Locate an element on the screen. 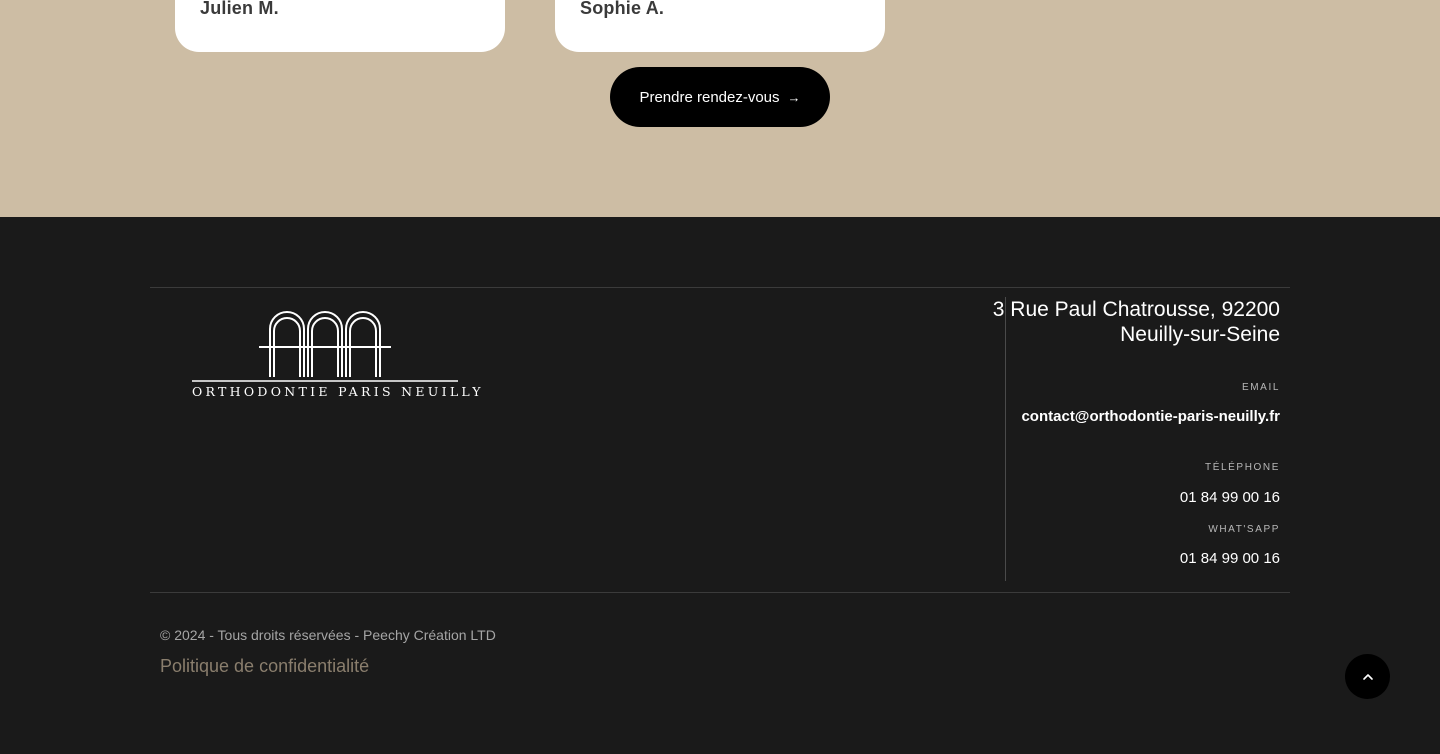 Image resolution: width=1440 pixels, height=754 pixels. email-label: EMAIL is located at coordinates (1260, 387).